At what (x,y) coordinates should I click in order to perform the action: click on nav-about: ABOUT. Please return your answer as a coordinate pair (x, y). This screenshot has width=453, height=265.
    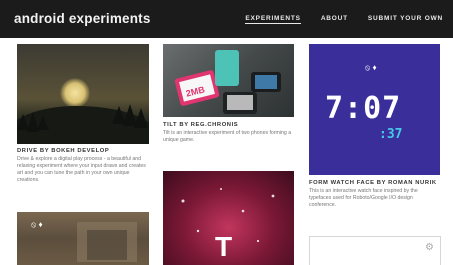
    Looking at the image, I should click on (334, 19).